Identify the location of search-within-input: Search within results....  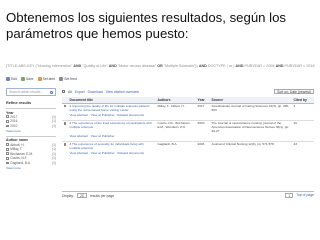
(31, 92).